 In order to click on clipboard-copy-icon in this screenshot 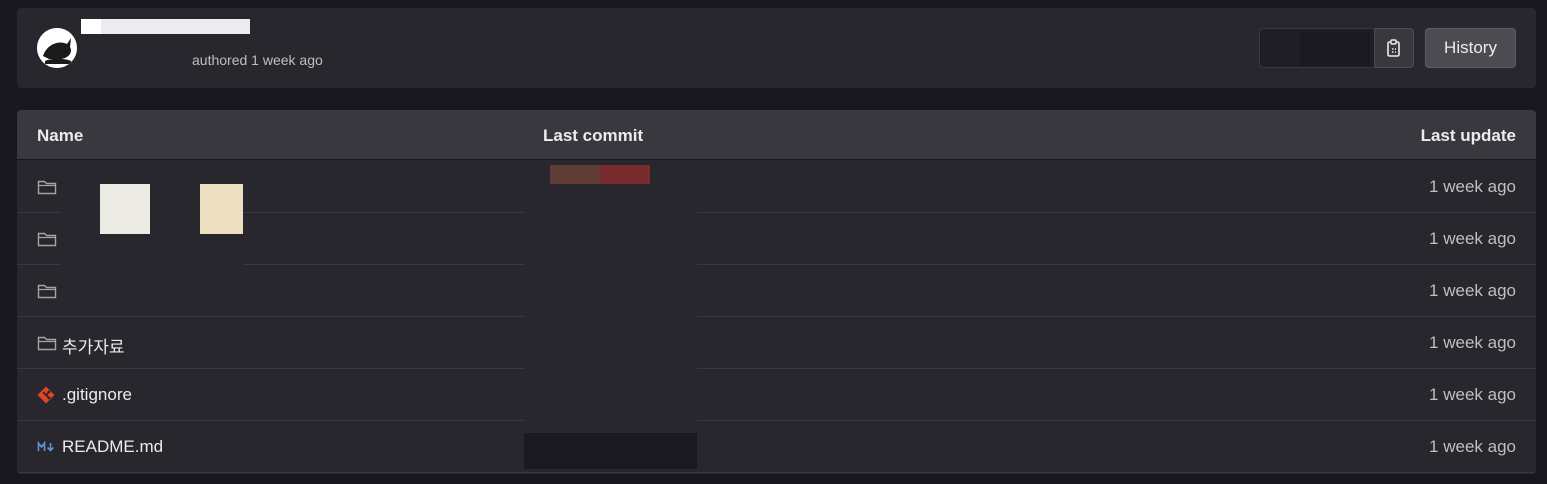, I will do `click(1393, 48)`.